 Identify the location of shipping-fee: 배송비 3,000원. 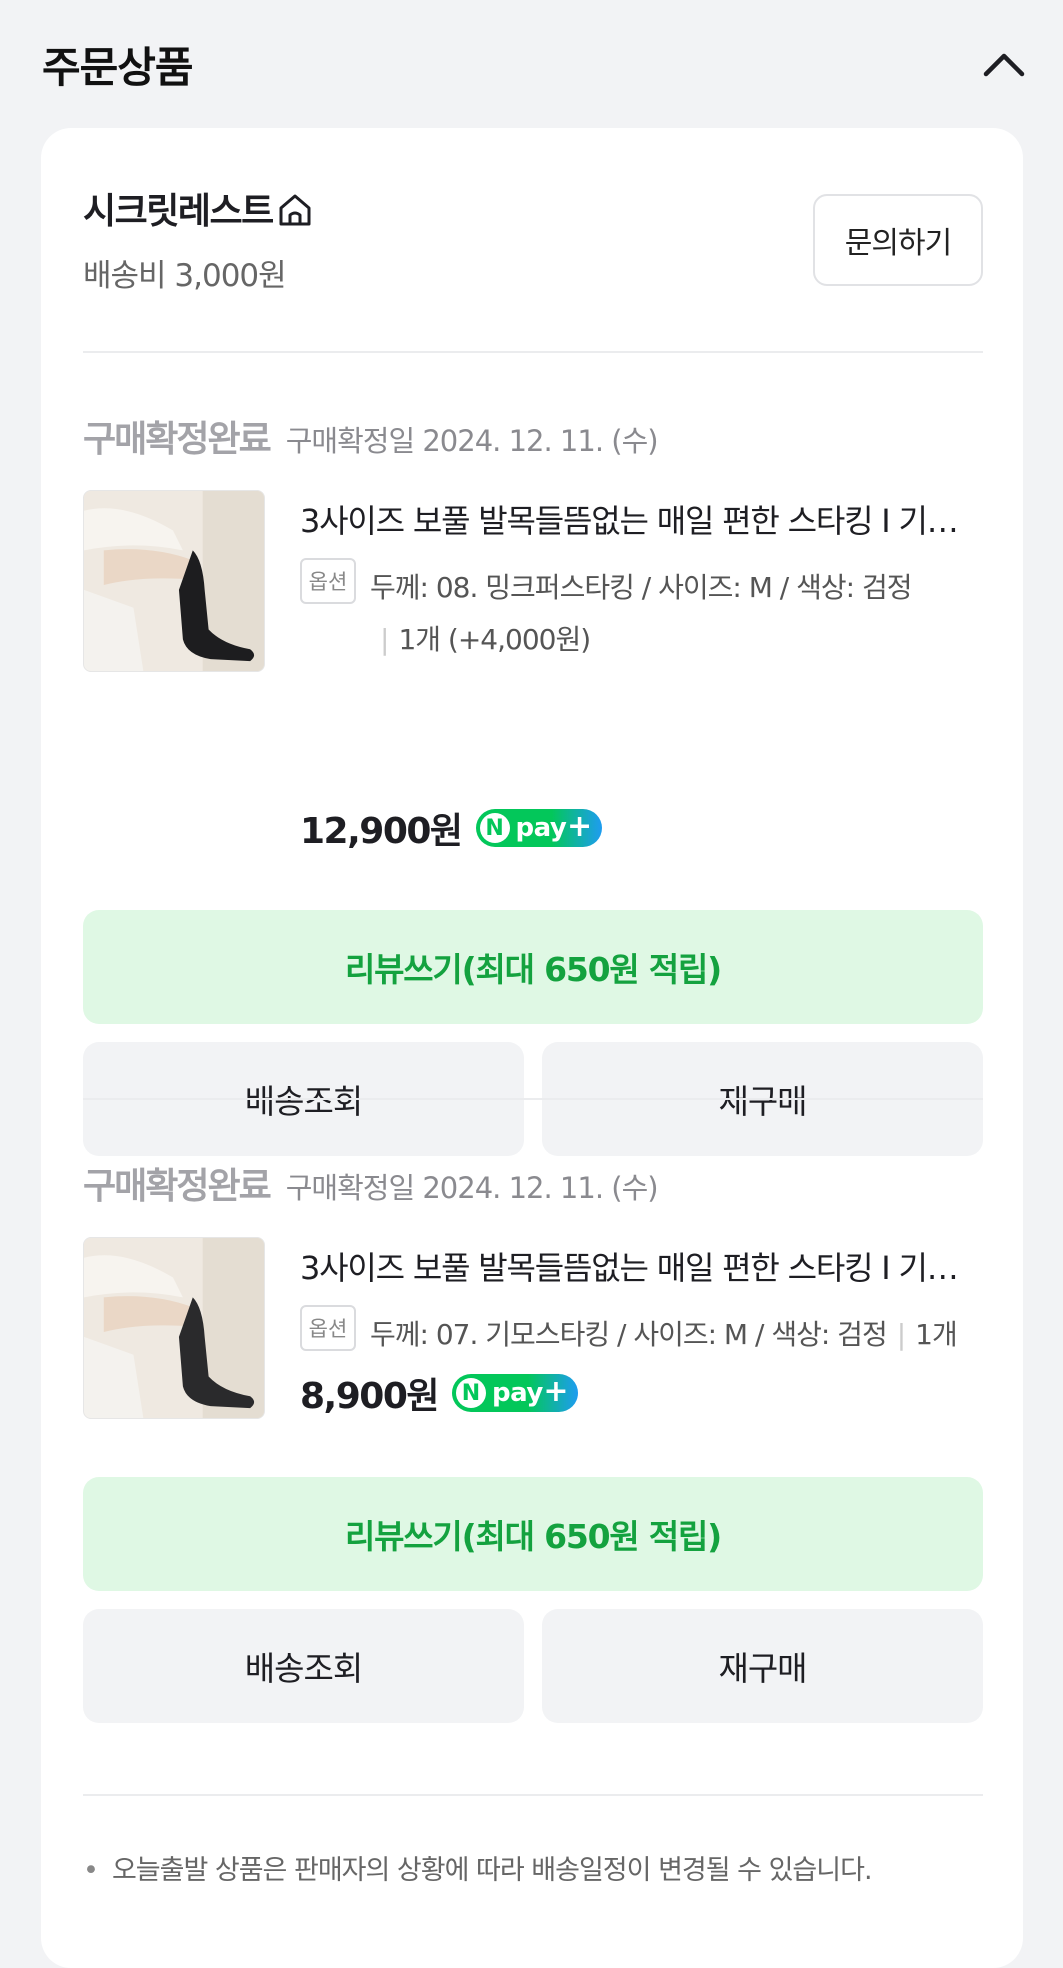
(185, 276).